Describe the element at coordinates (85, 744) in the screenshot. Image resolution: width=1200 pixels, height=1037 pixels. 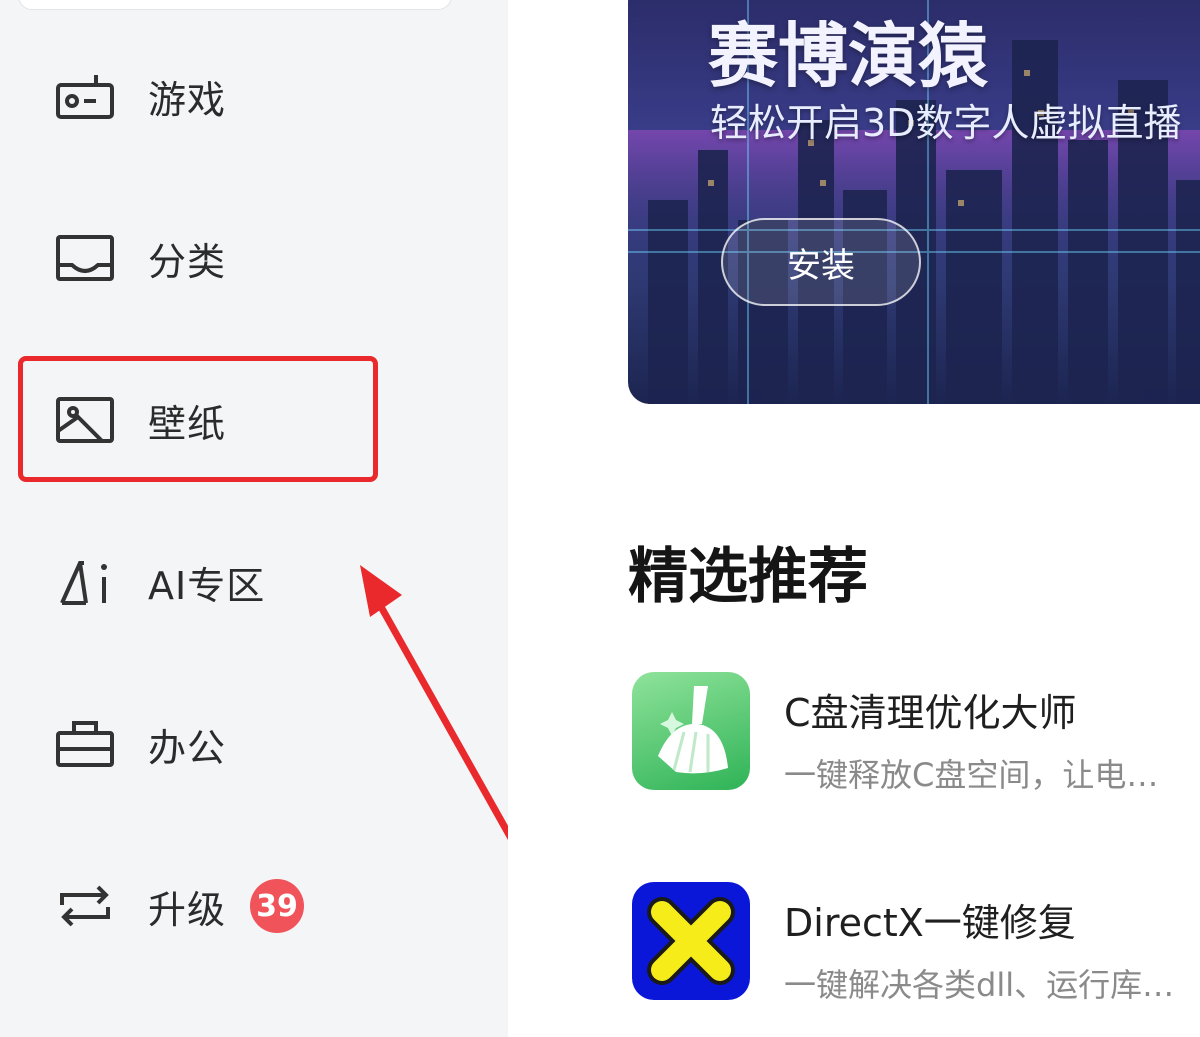
I see `briefcase-icon` at that location.